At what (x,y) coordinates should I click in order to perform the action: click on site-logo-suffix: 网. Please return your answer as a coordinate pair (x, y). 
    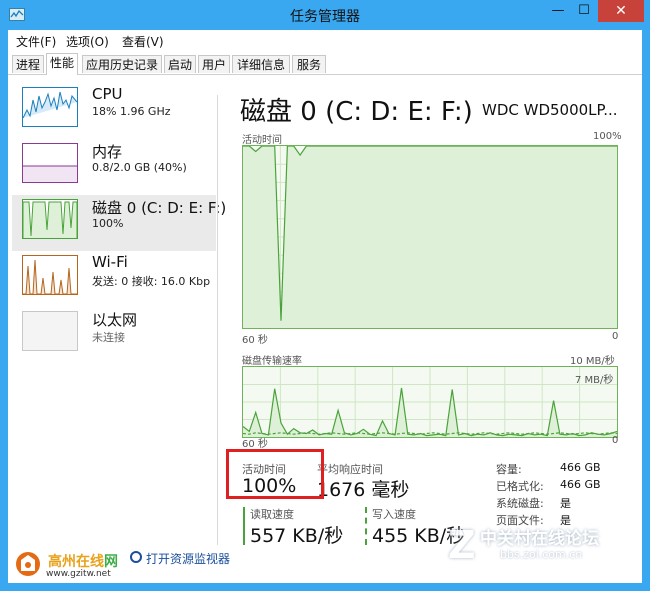
    Looking at the image, I should click on (111, 562).